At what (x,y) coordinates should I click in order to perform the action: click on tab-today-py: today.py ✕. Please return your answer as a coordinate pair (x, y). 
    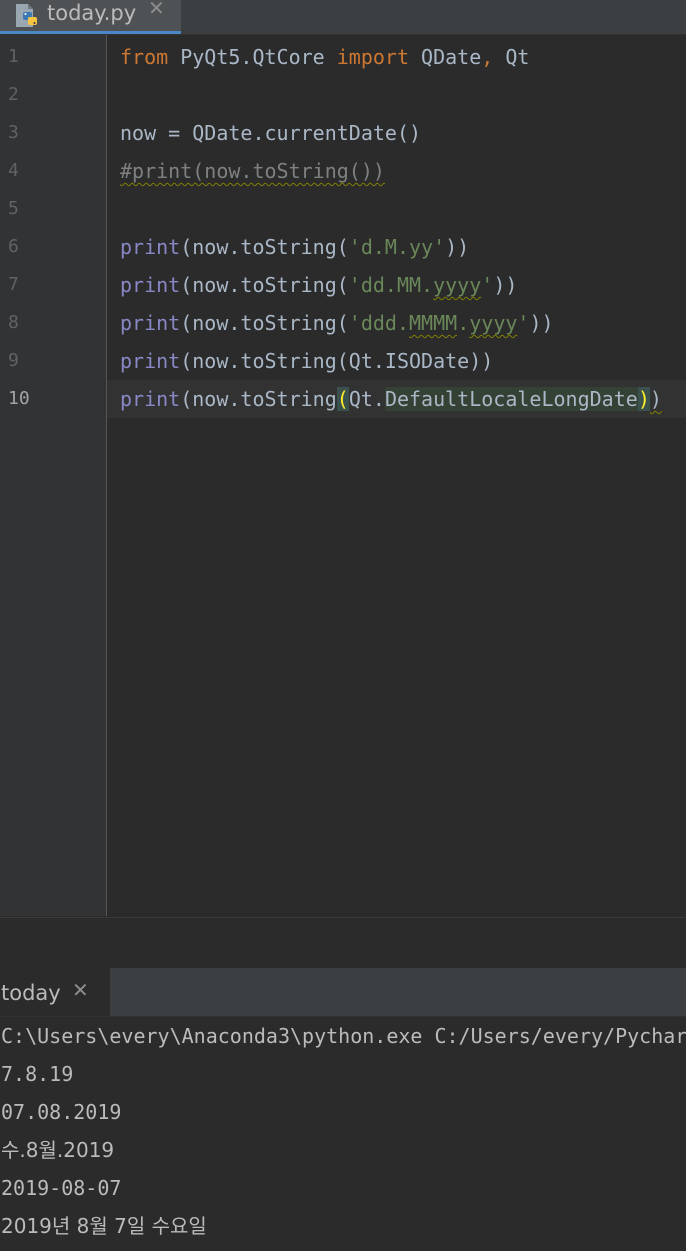
    Looking at the image, I should click on (90, 17).